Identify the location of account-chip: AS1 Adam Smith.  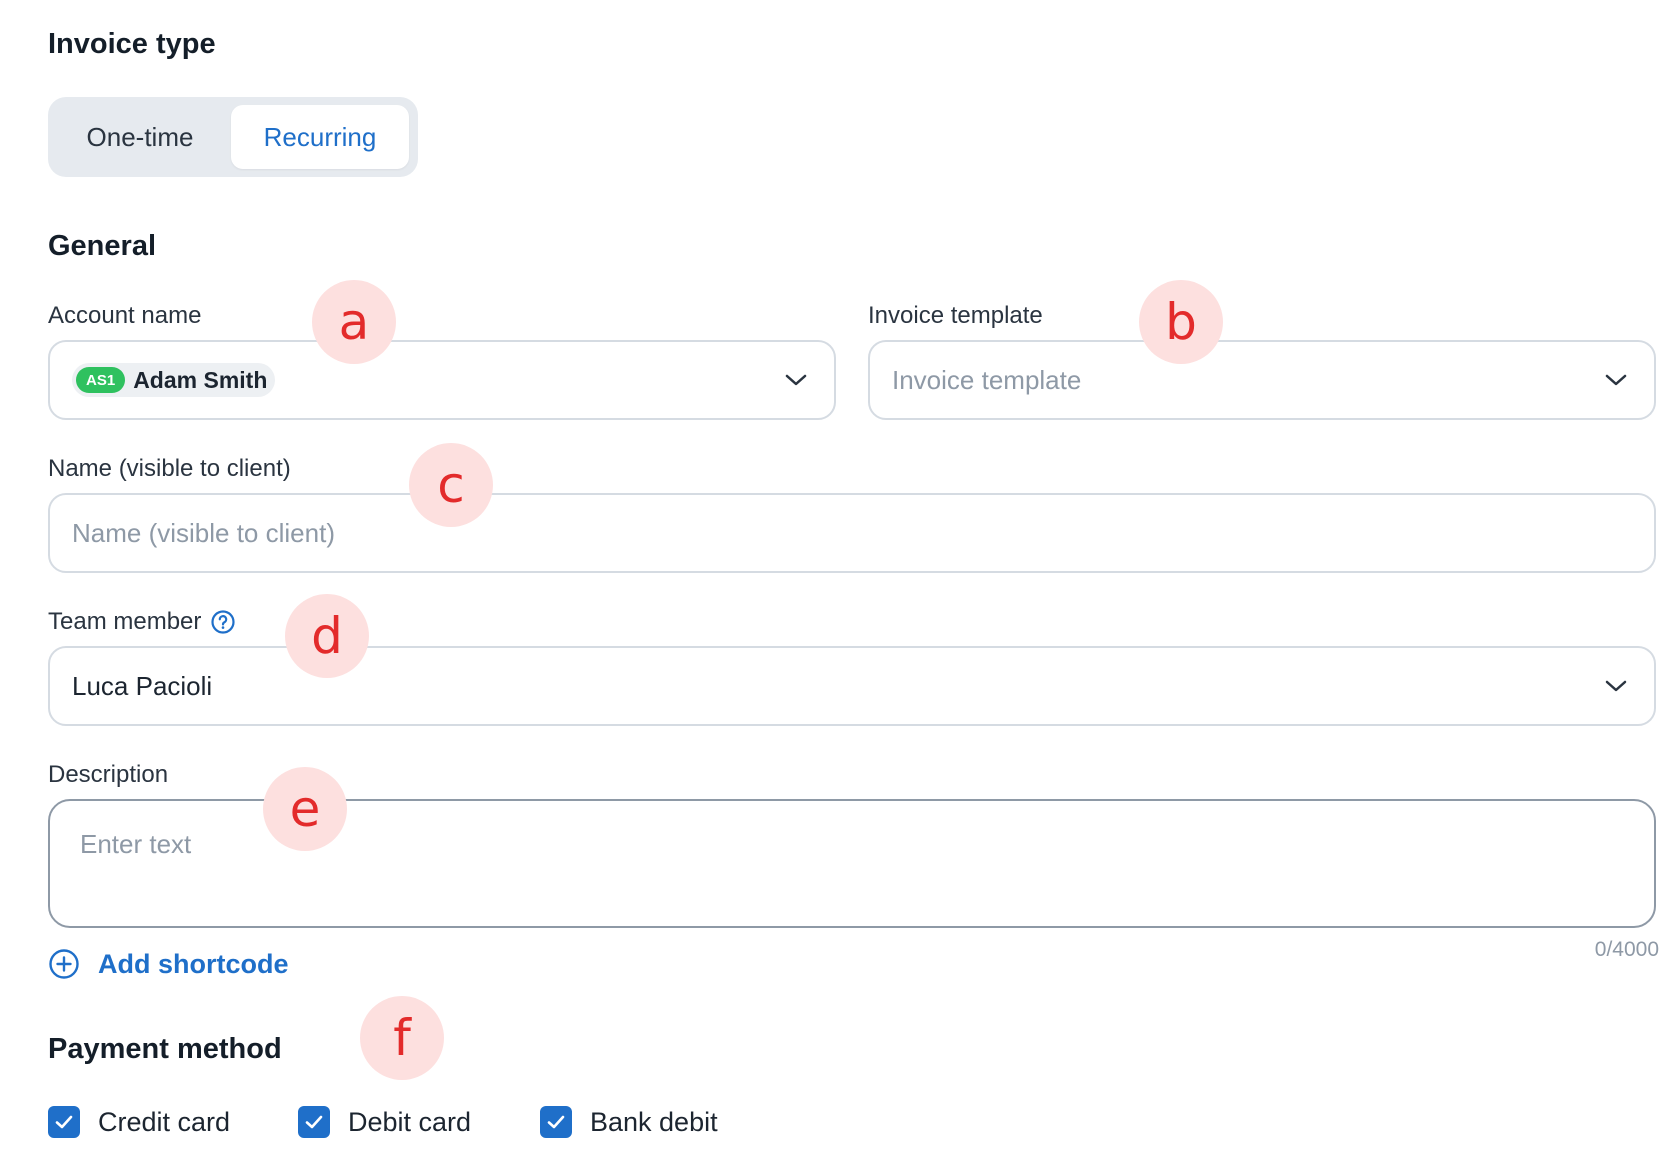
(174, 380).